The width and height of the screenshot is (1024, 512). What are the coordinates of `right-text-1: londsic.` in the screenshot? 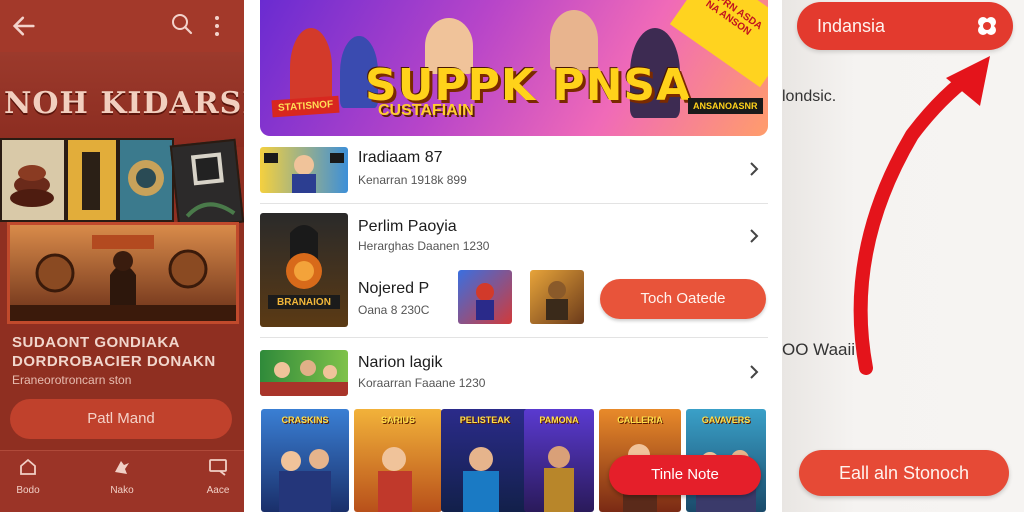 It's located at (809, 96).